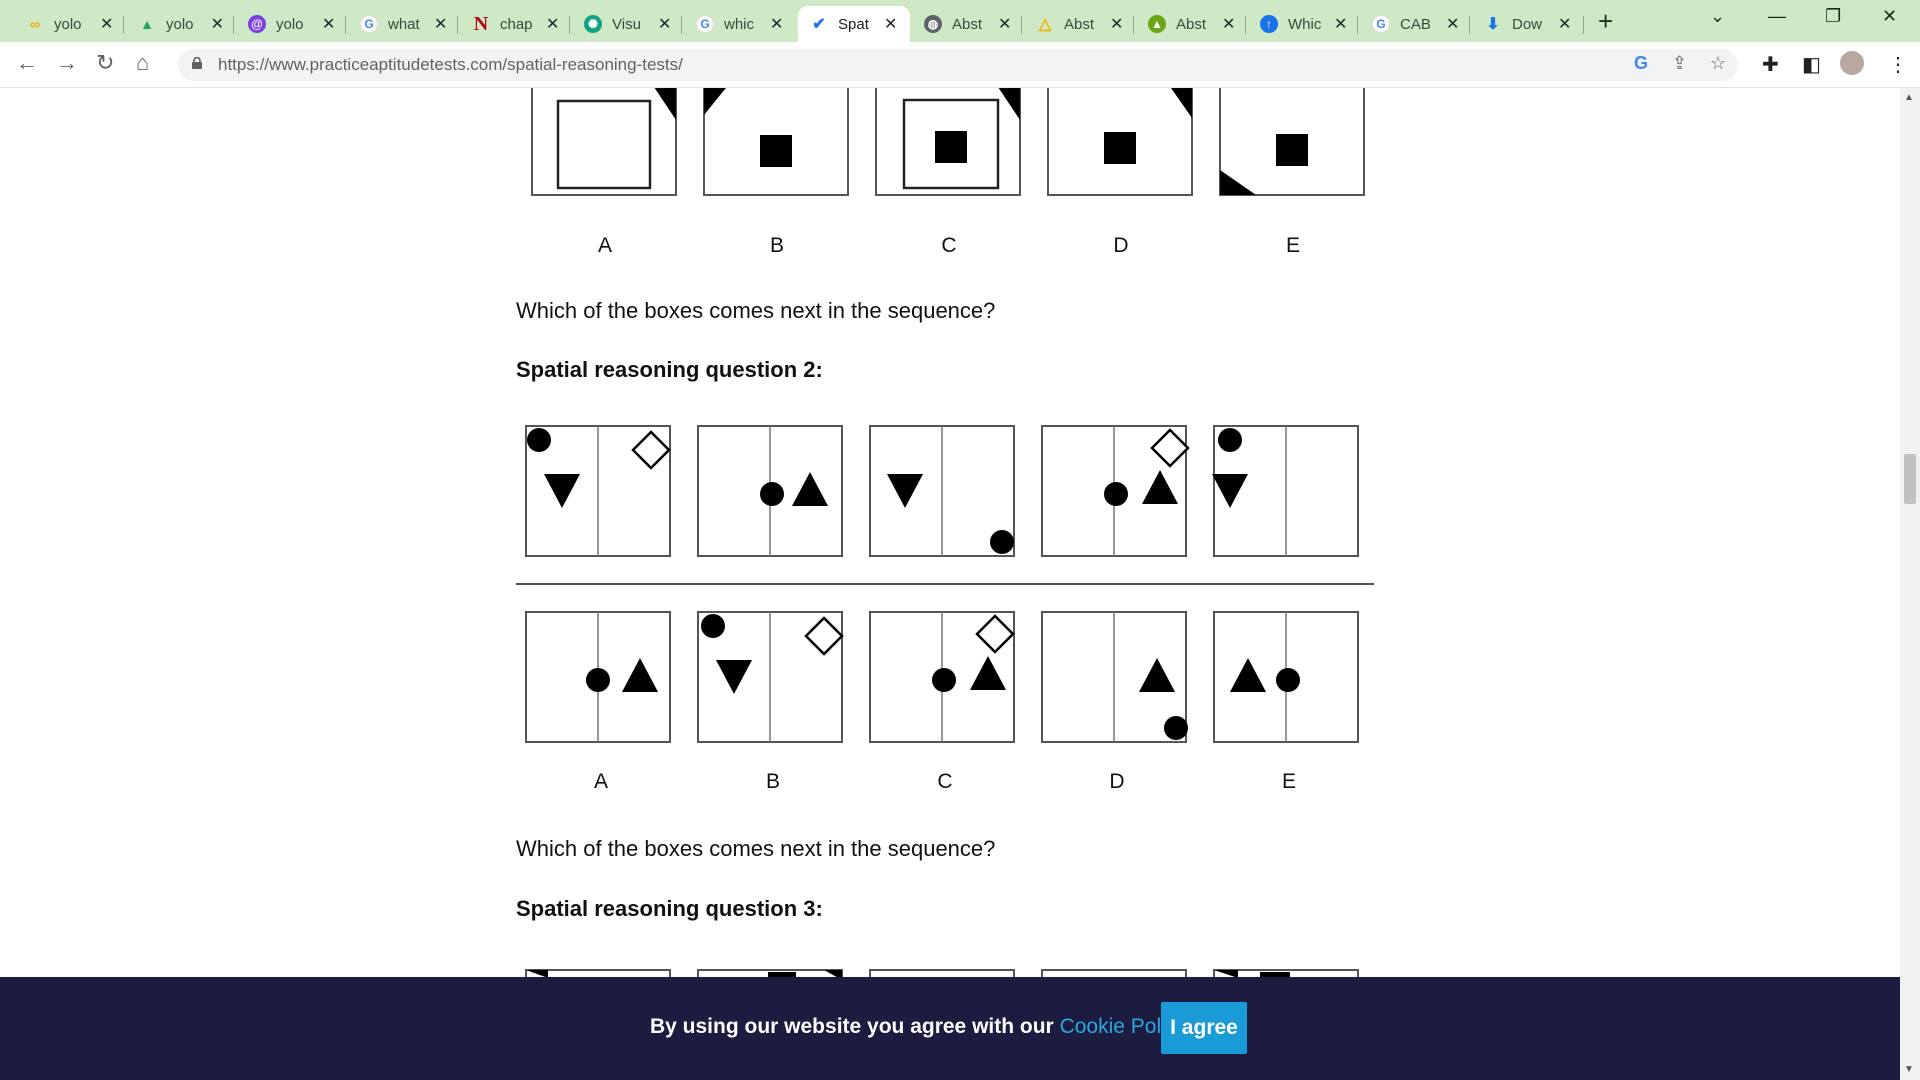  I want to click on avatar, so click(1852, 63).